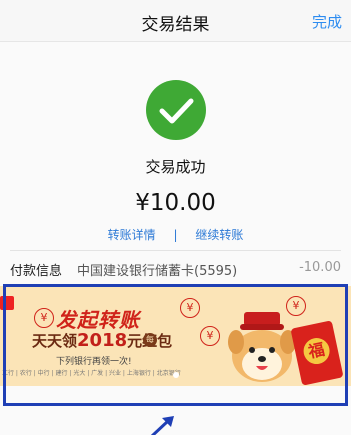 This screenshot has width=351, height=435. Describe the element at coordinates (176, 110) in the screenshot. I see `success-check-icon` at that location.